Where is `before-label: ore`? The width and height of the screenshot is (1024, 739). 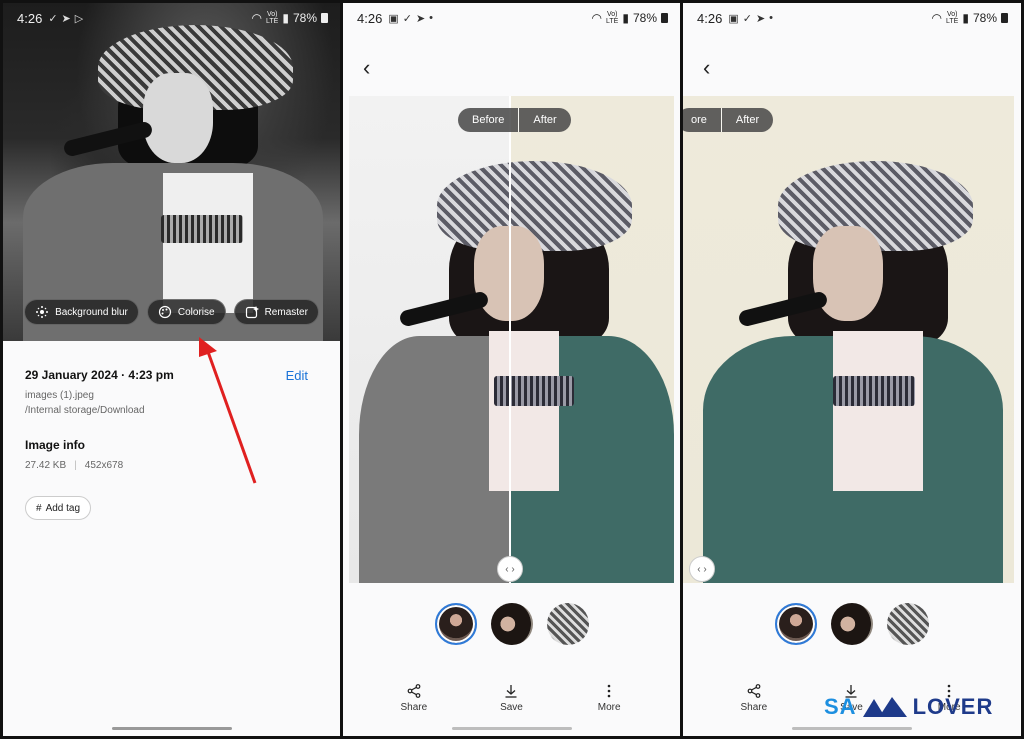 before-label: ore is located at coordinates (702, 120).